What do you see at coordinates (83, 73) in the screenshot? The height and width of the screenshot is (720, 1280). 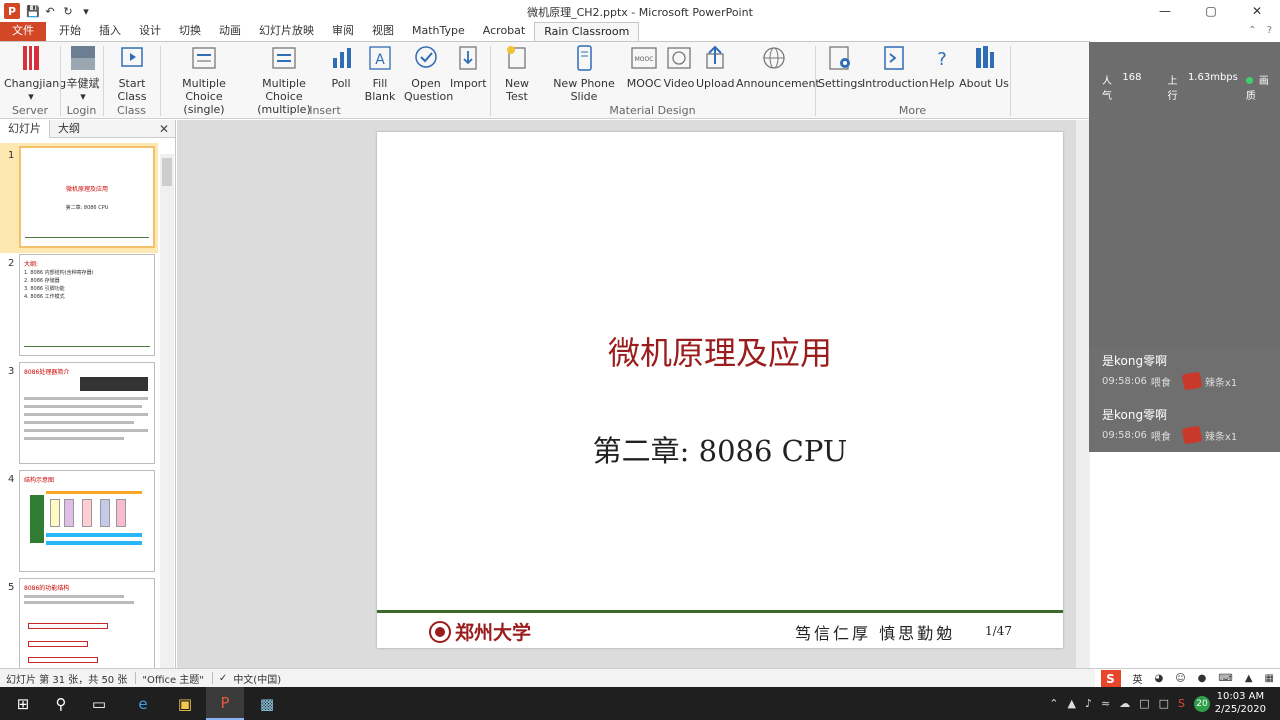 I see `login-user-button: 辛健斌 ▾` at bounding box center [83, 73].